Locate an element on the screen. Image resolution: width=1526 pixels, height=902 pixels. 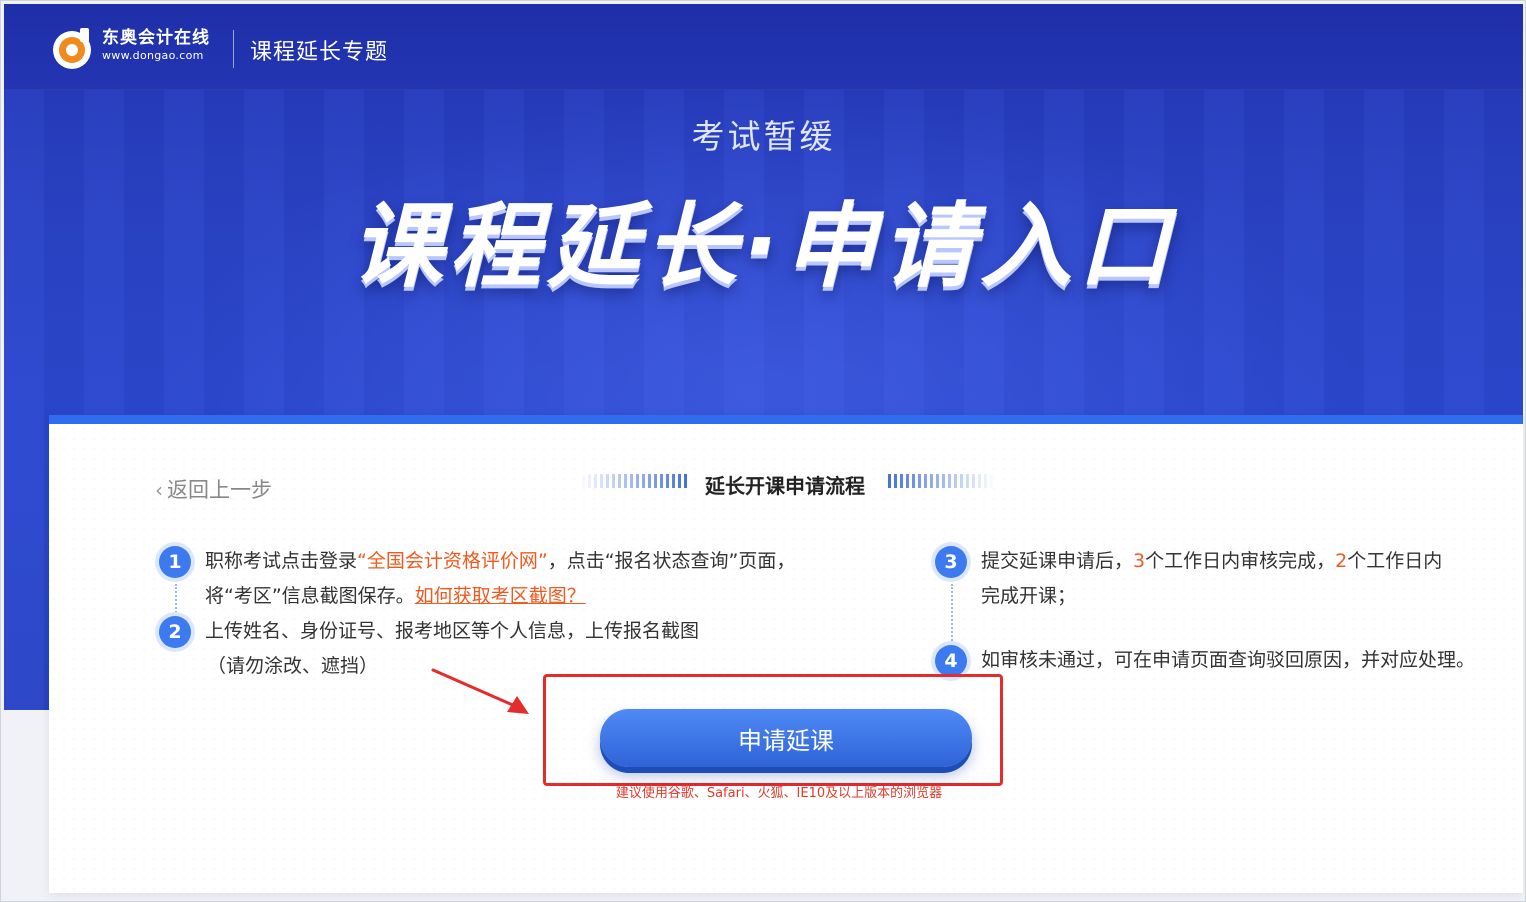
screenshot-help-link: 如何获取考区截图？ is located at coordinates (500, 596).